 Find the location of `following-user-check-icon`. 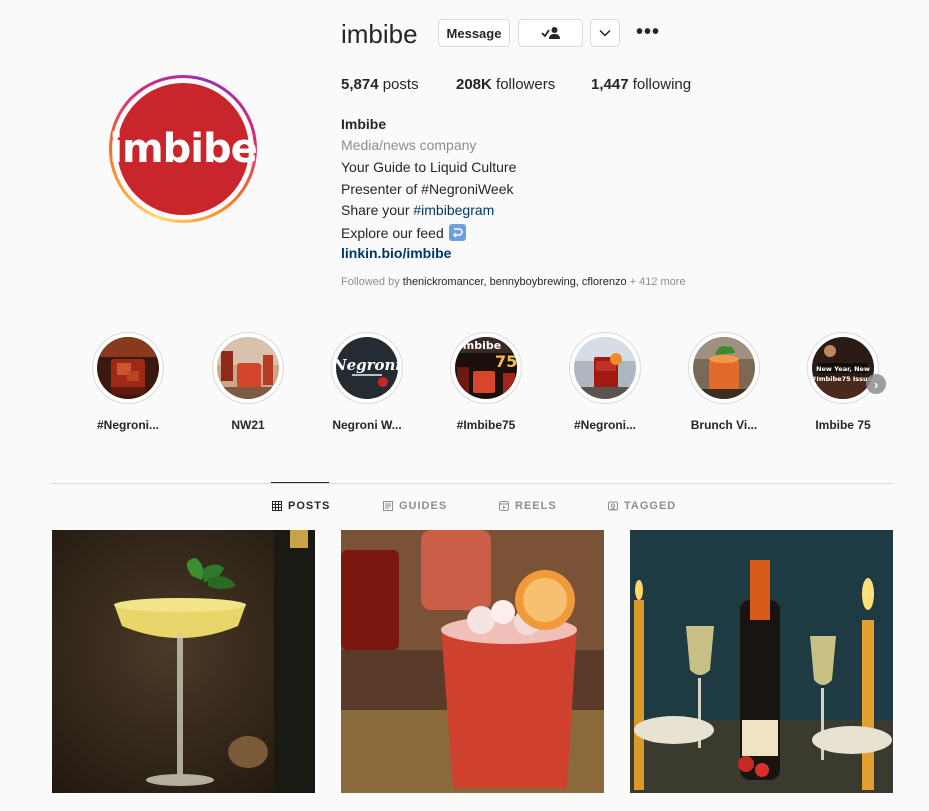

following-user-check-icon is located at coordinates (550, 33).